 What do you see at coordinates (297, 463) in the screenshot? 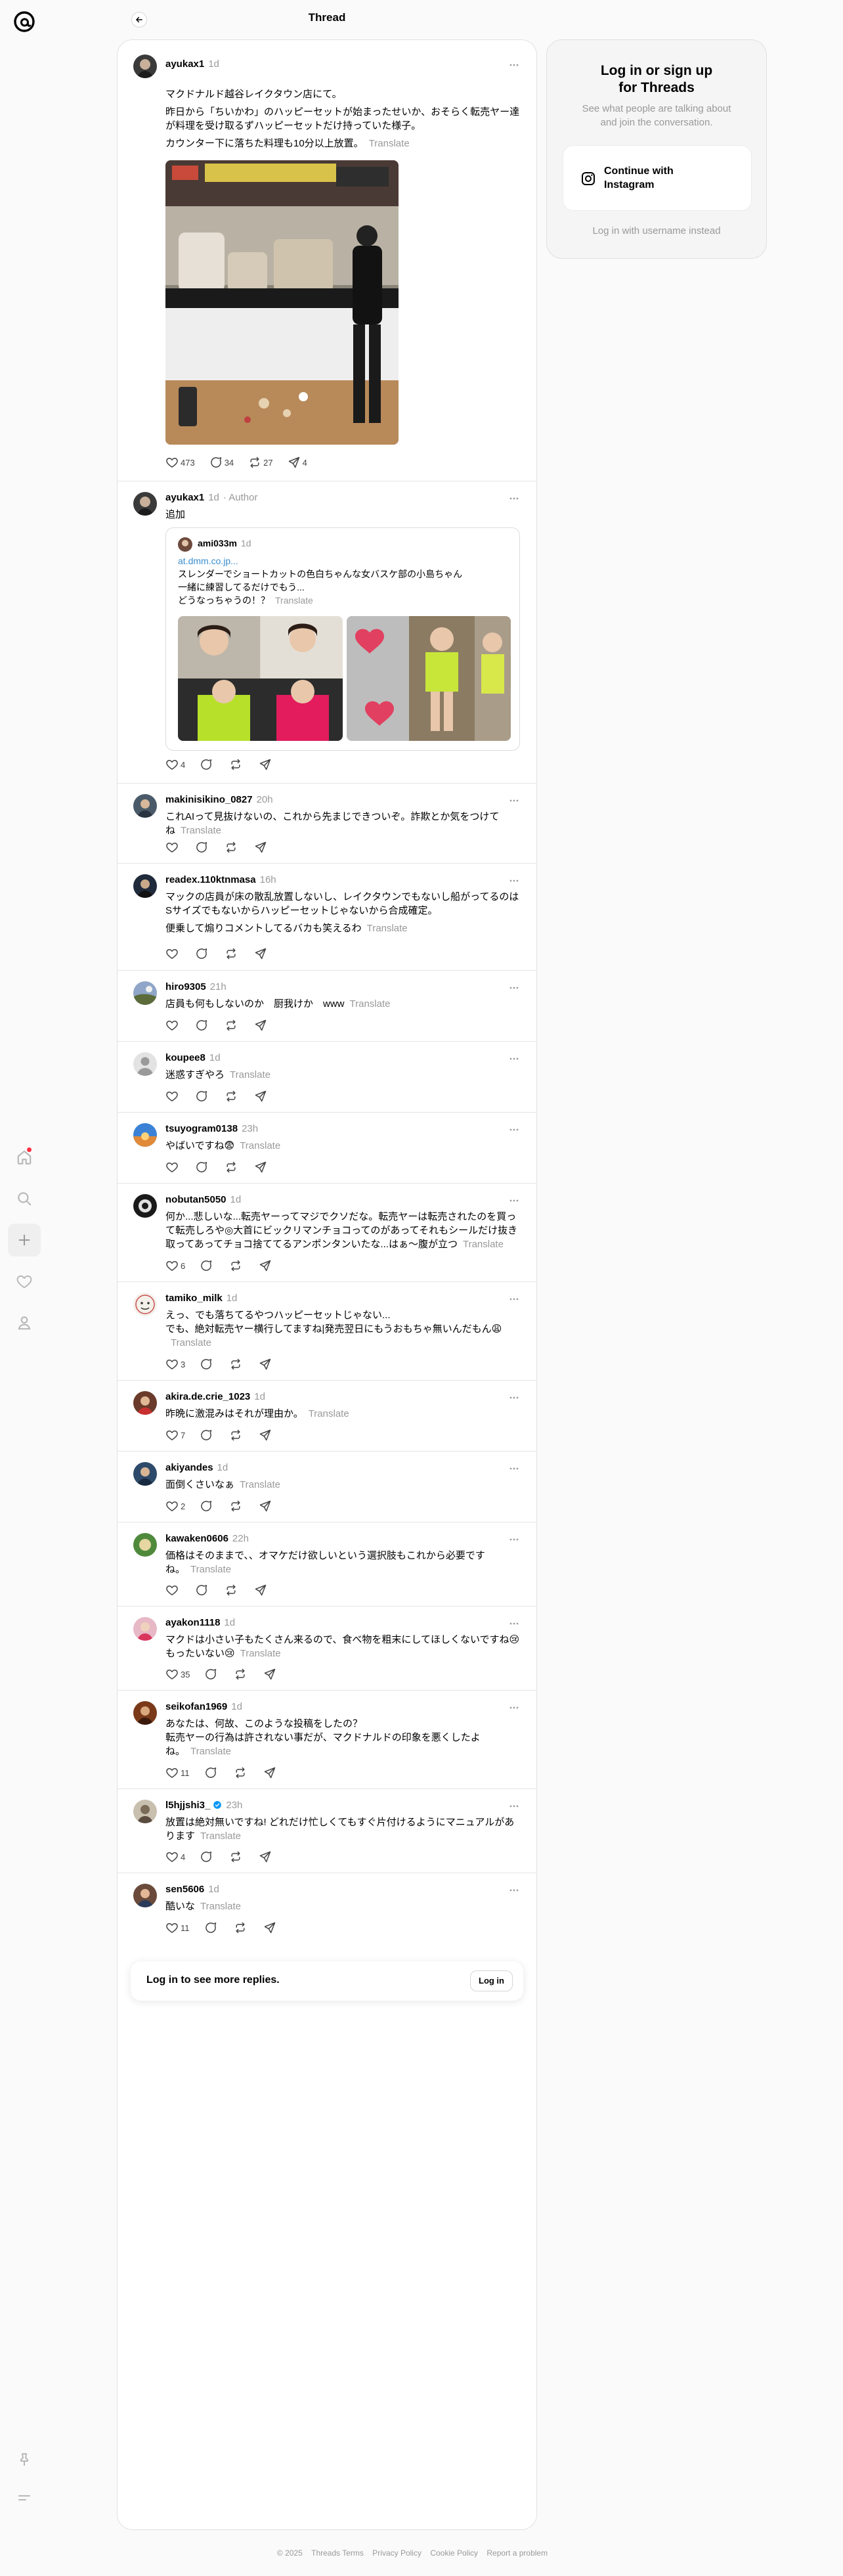
I see `share-button: 4` at bounding box center [297, 463].